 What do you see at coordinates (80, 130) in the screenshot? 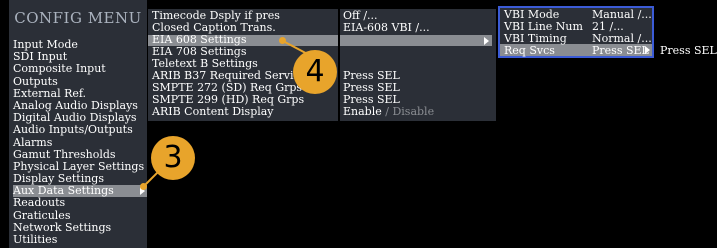
I see `menu-item-audio-inputs-outputs: Audio Inputs/Outputs` at bounding box center [80, 130].